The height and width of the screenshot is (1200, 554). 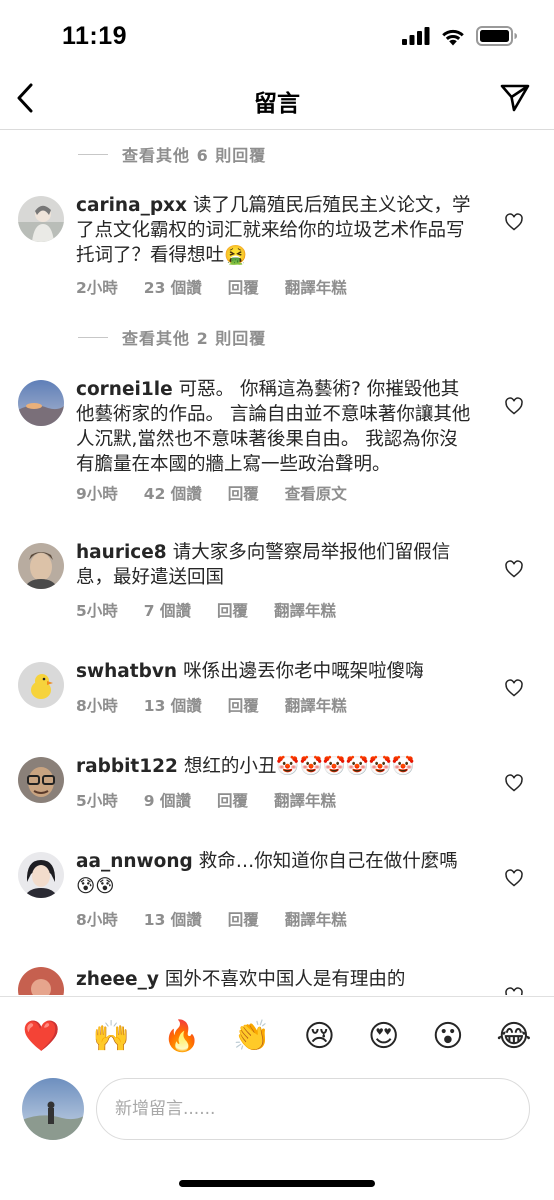 What do you see at coordinates (299, 766) in the screenshot?
I see `comment-body: 想红的小丑🤡🤡🤡🤡🤡🤡` at bounding box center [299, 766].